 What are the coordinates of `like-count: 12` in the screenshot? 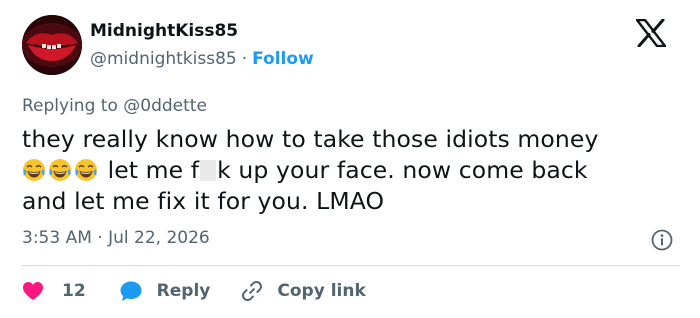 It's located at (74, 291).